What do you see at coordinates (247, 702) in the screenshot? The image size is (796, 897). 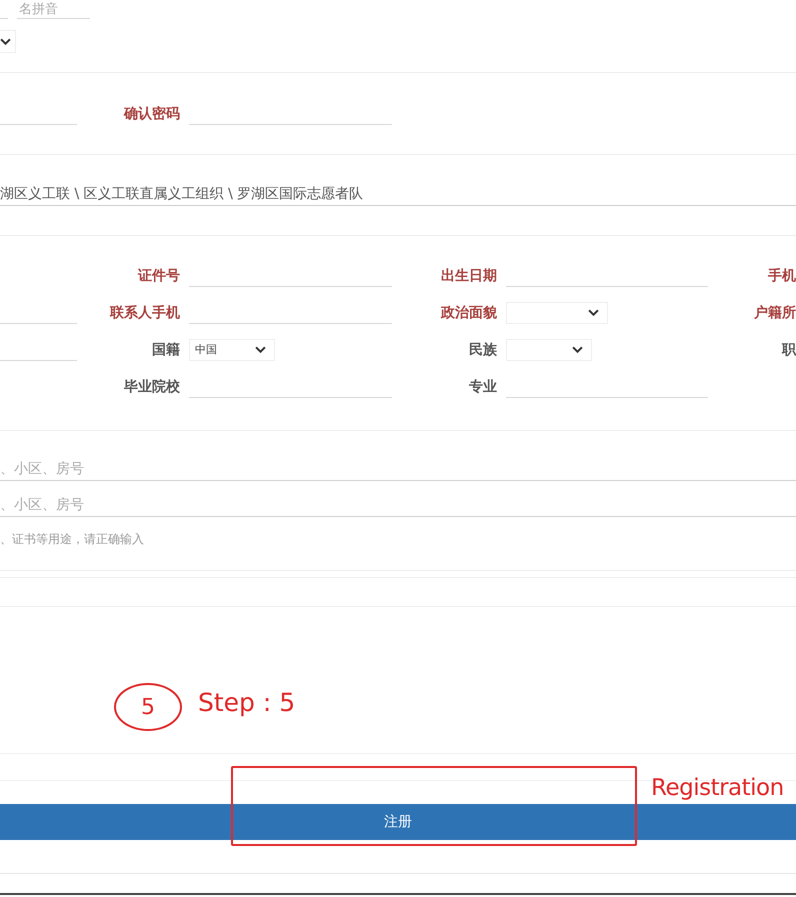 I see `step-caption: Step : 5` at bounding box center [247, 702].